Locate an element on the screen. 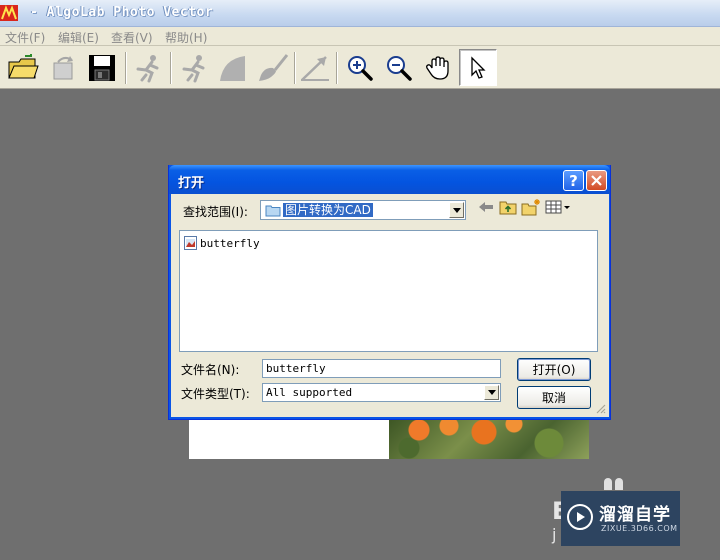 Image resolution: width=720 pixels, height=560 pixels. help-button: ? is located at coordinates (573, 180).